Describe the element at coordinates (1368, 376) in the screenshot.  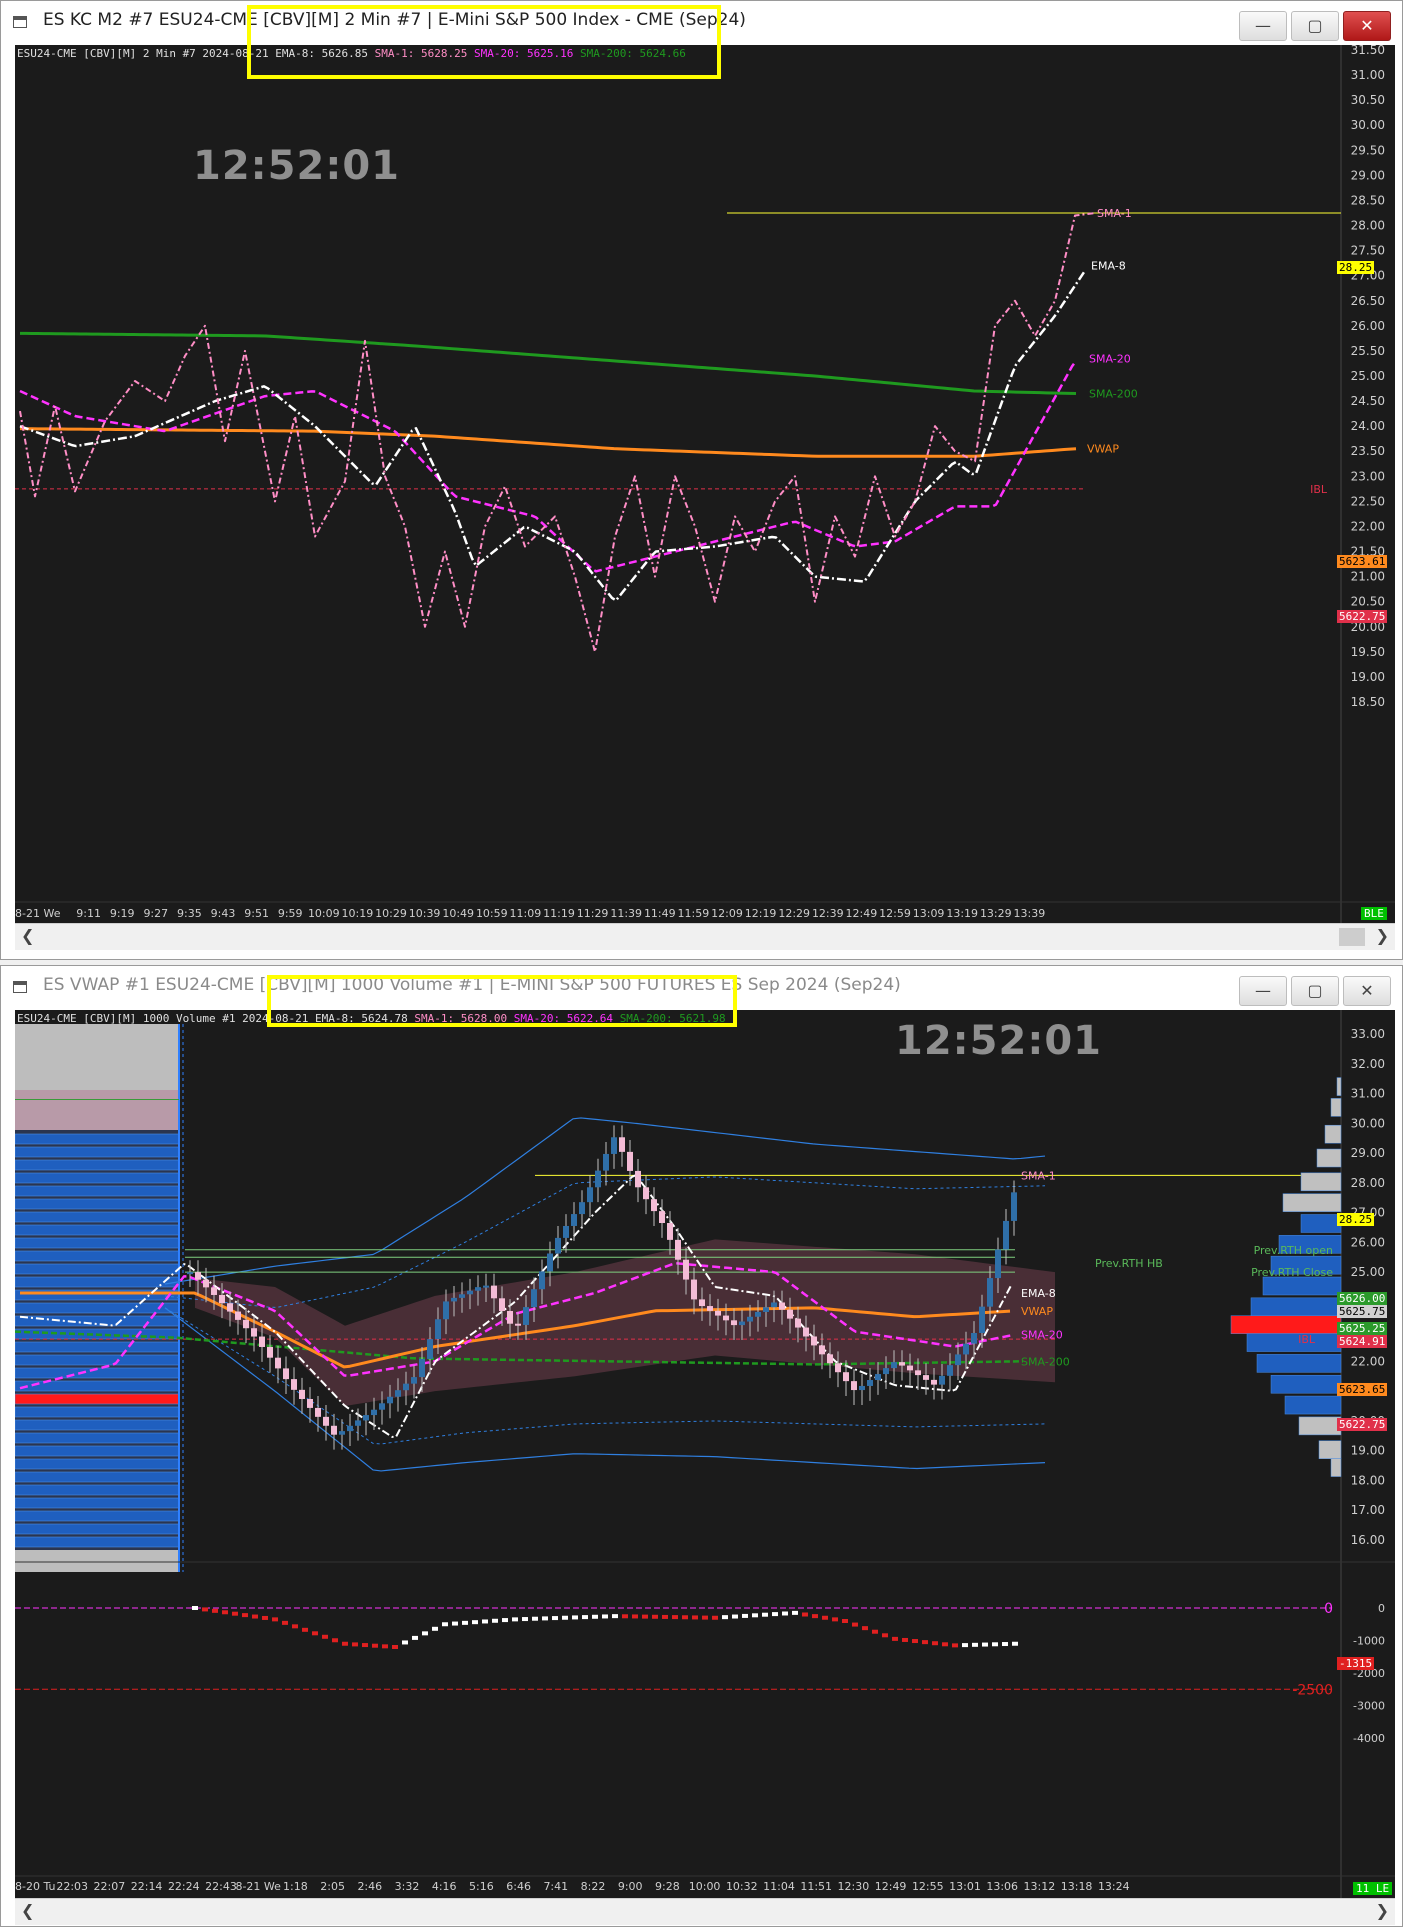
I see `y-tick-label: 25.00` at that location.